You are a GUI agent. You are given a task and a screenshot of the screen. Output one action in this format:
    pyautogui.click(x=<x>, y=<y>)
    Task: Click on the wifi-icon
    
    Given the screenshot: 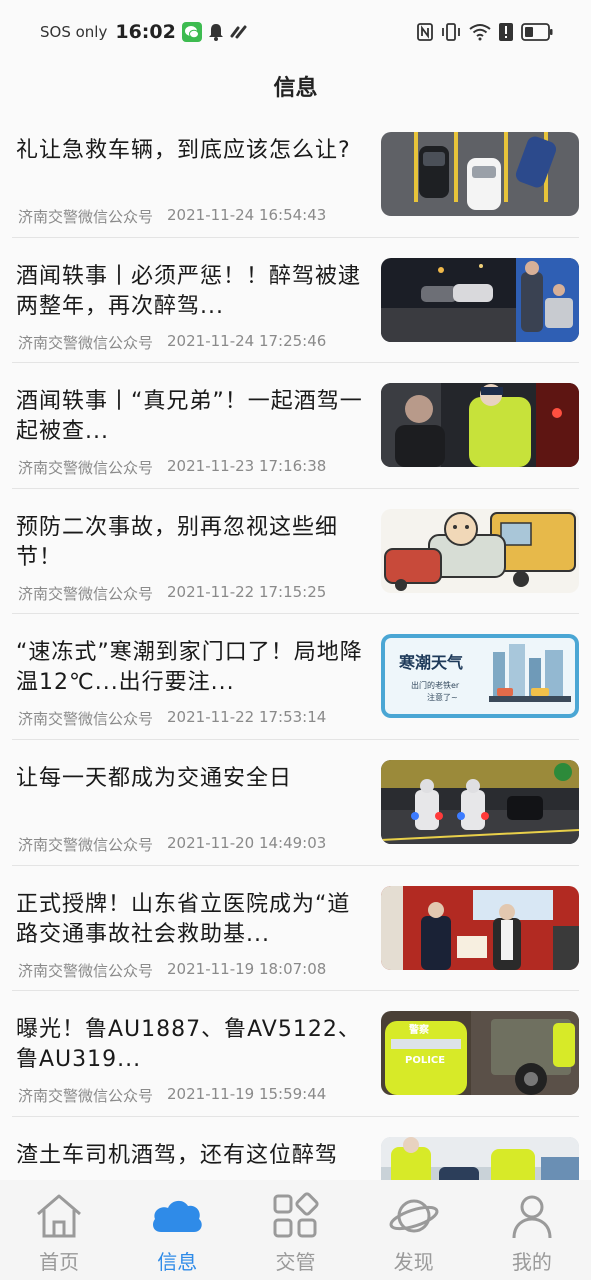 What is the action you would take?
    pyautogui.click(x=480, y=32)
    